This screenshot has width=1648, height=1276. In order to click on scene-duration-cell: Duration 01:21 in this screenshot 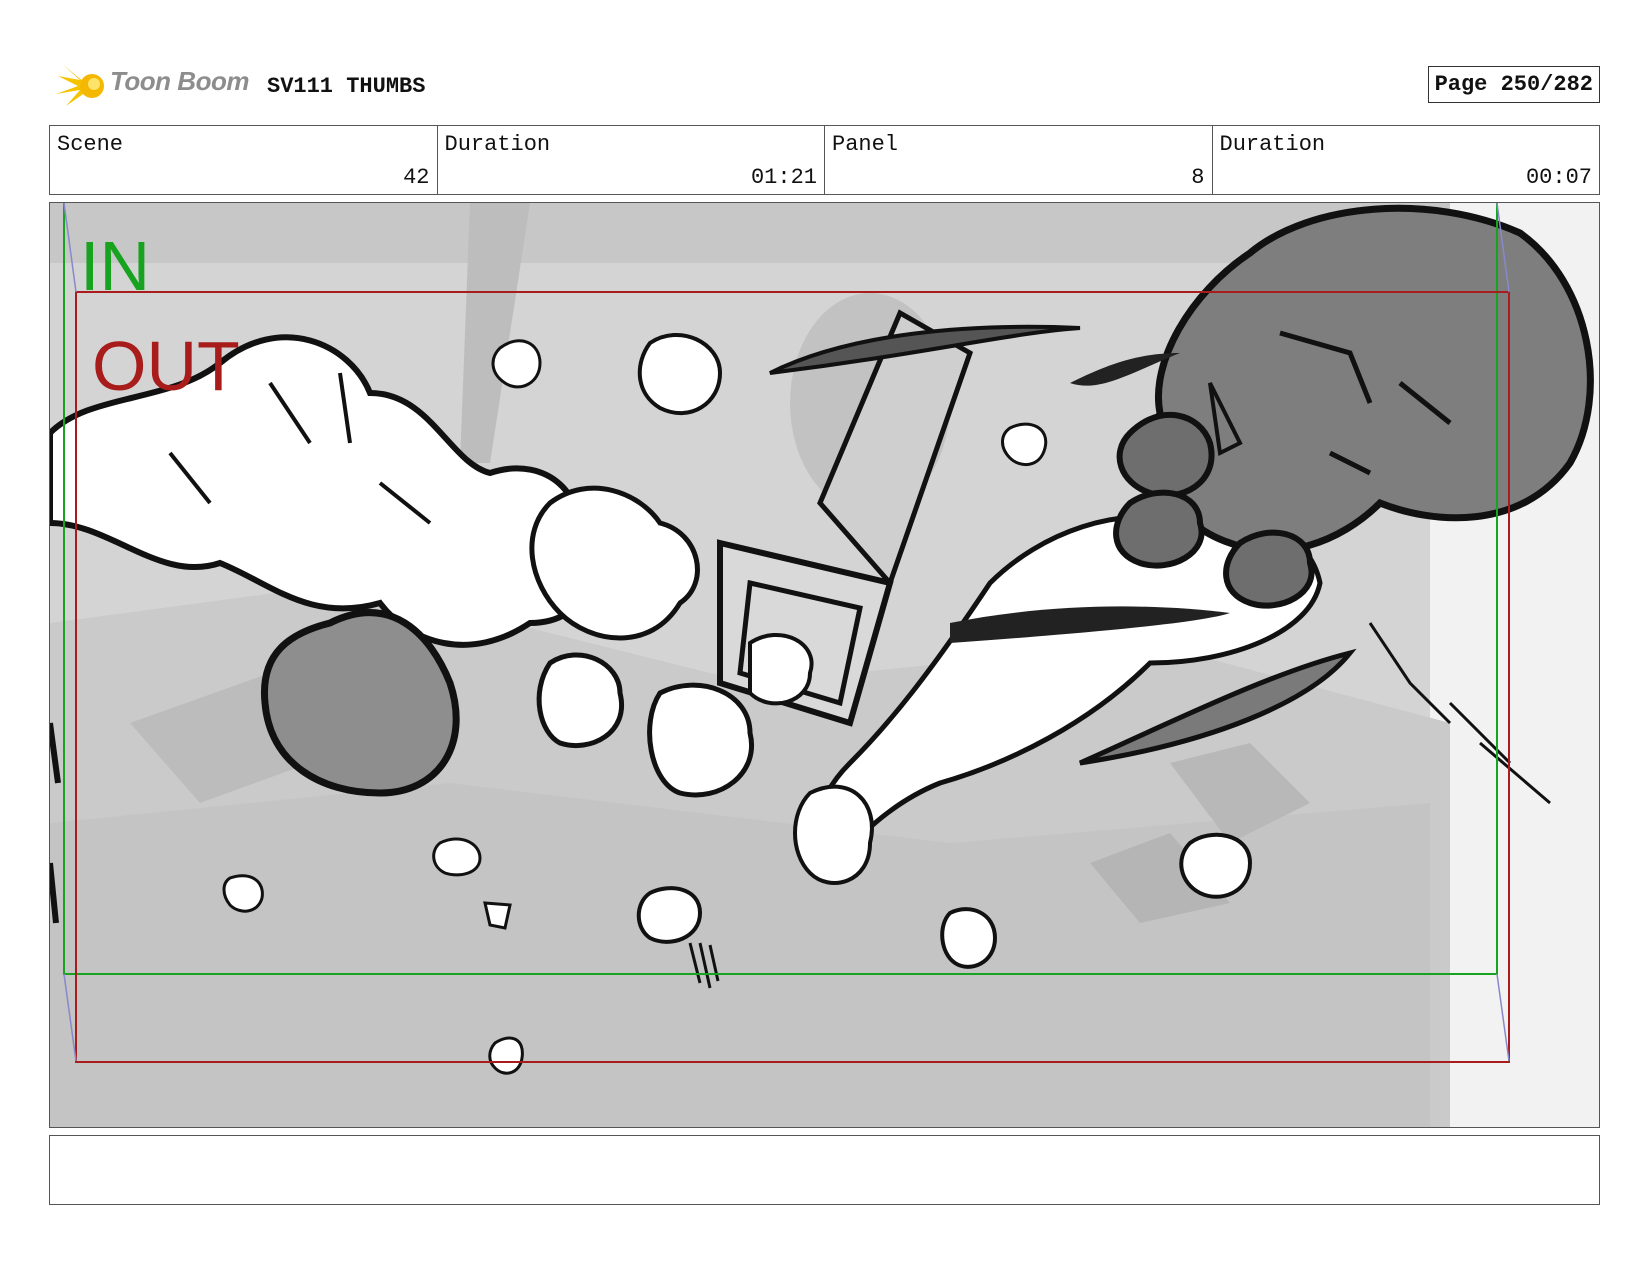, I will do `click(631, 160)`.